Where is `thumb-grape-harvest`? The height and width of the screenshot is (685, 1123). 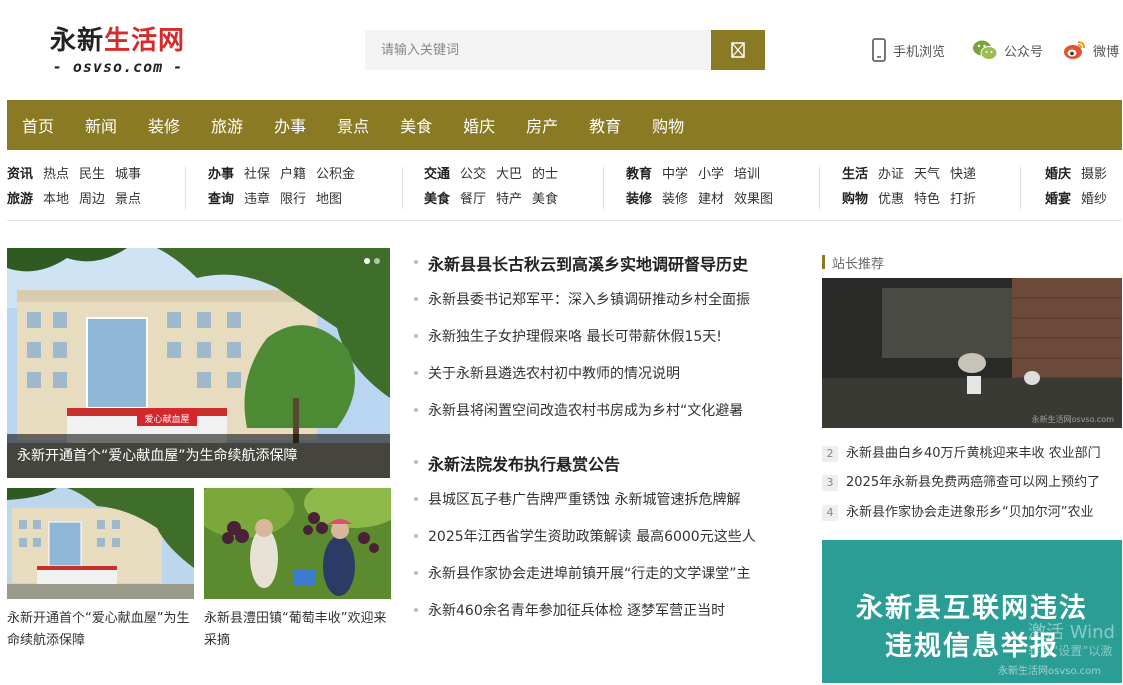 thumb-grape-harvest is located at coordinates (297, 543).